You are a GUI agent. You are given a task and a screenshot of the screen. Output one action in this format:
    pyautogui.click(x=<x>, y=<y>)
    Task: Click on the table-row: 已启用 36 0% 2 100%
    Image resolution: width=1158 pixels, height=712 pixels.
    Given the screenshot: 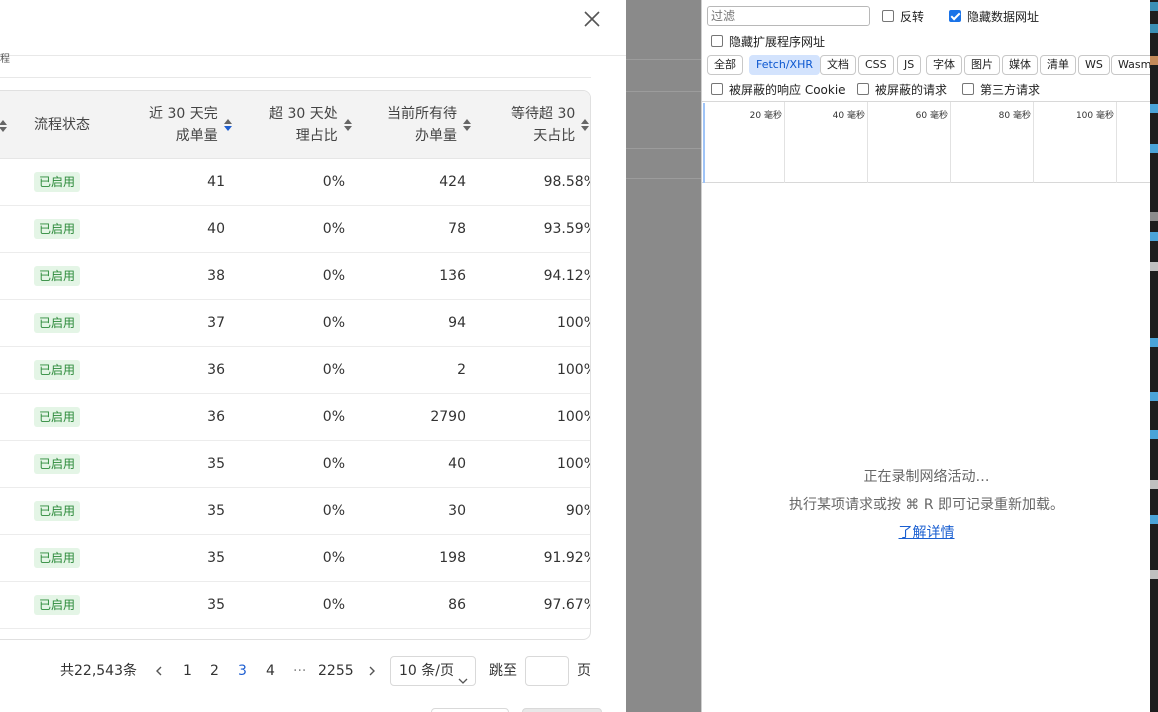 What is the action you would take?
    pyautogui.click(x=295, y=370)
    